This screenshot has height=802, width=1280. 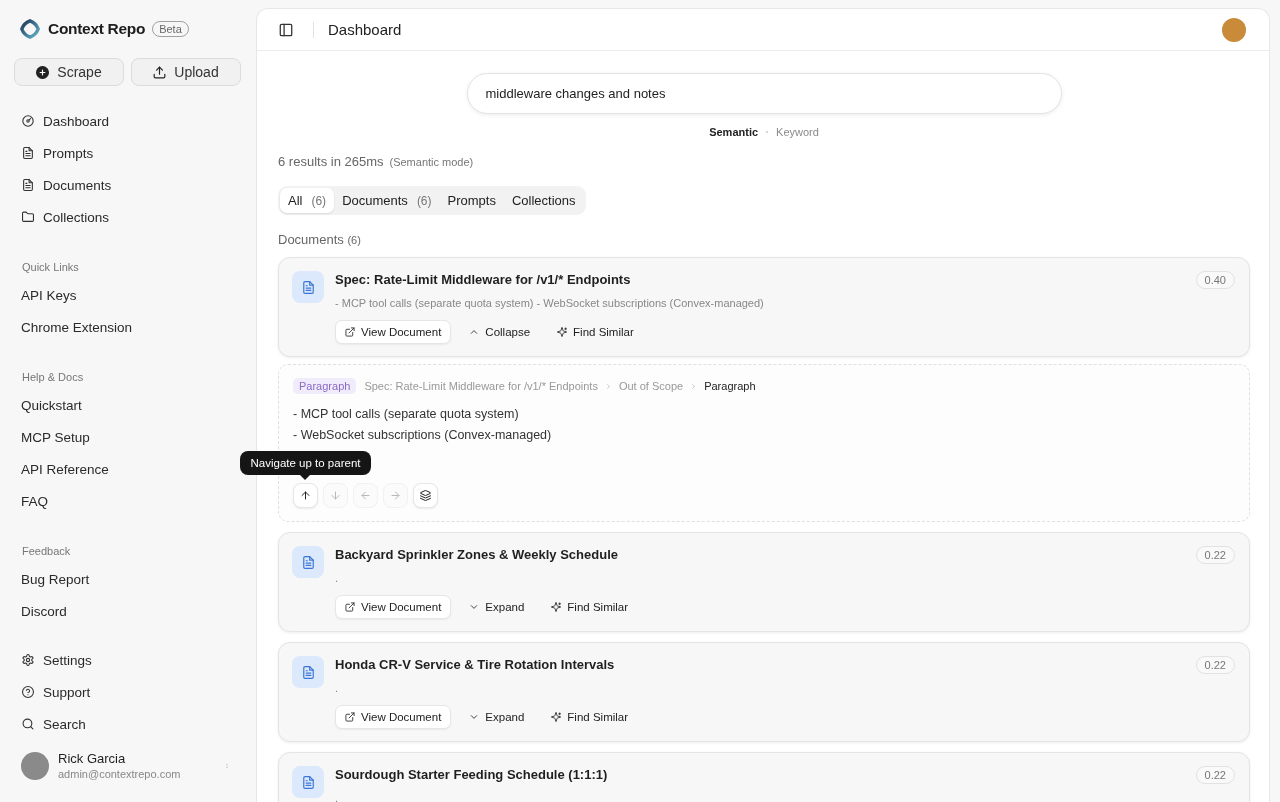 What do you see at coordinates (128, 437) in the screenshot?
I see `nav-link: MCP Setup` at bounding box center [128, 437].